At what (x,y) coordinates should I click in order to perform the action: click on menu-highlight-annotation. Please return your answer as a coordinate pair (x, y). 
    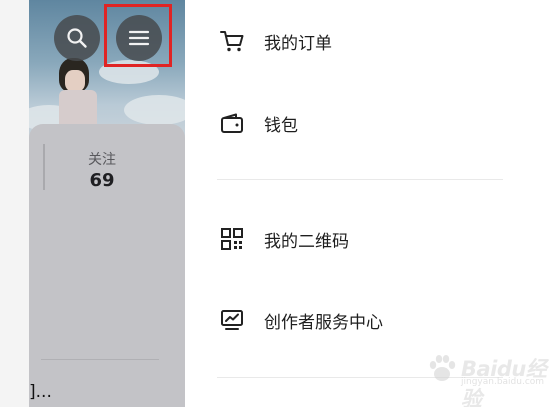
    Looking at the image, I should click on (138, 35).